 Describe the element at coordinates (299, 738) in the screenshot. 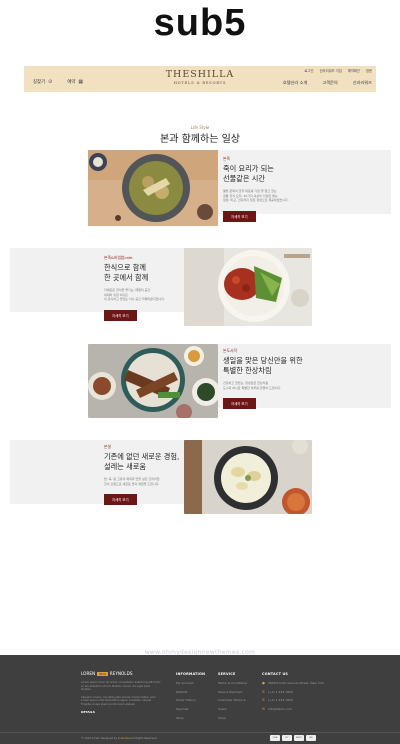

I see `amex-icon: AMEX` at that location.